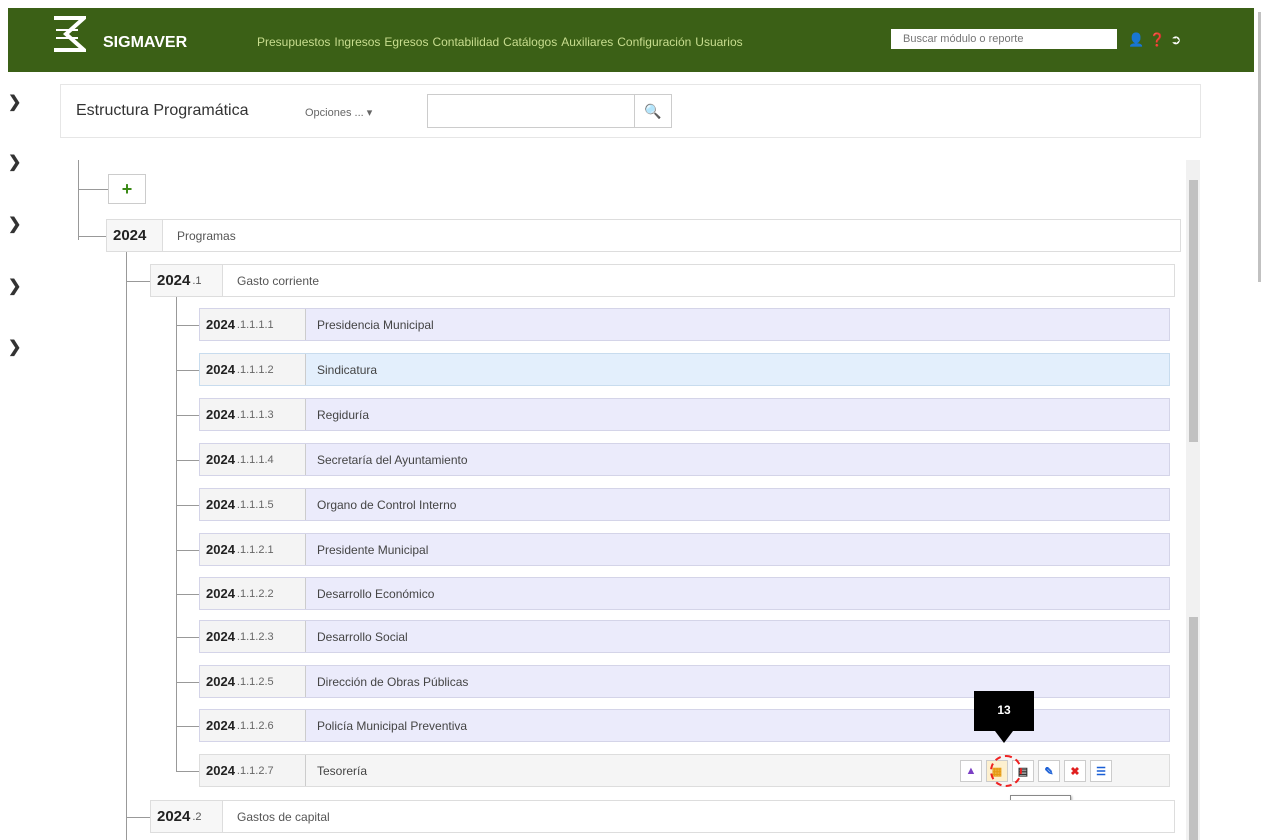 This screenshot has height=840, width=1262. I want to click on node-label: Presidencia Municipal, so click(375, 324).